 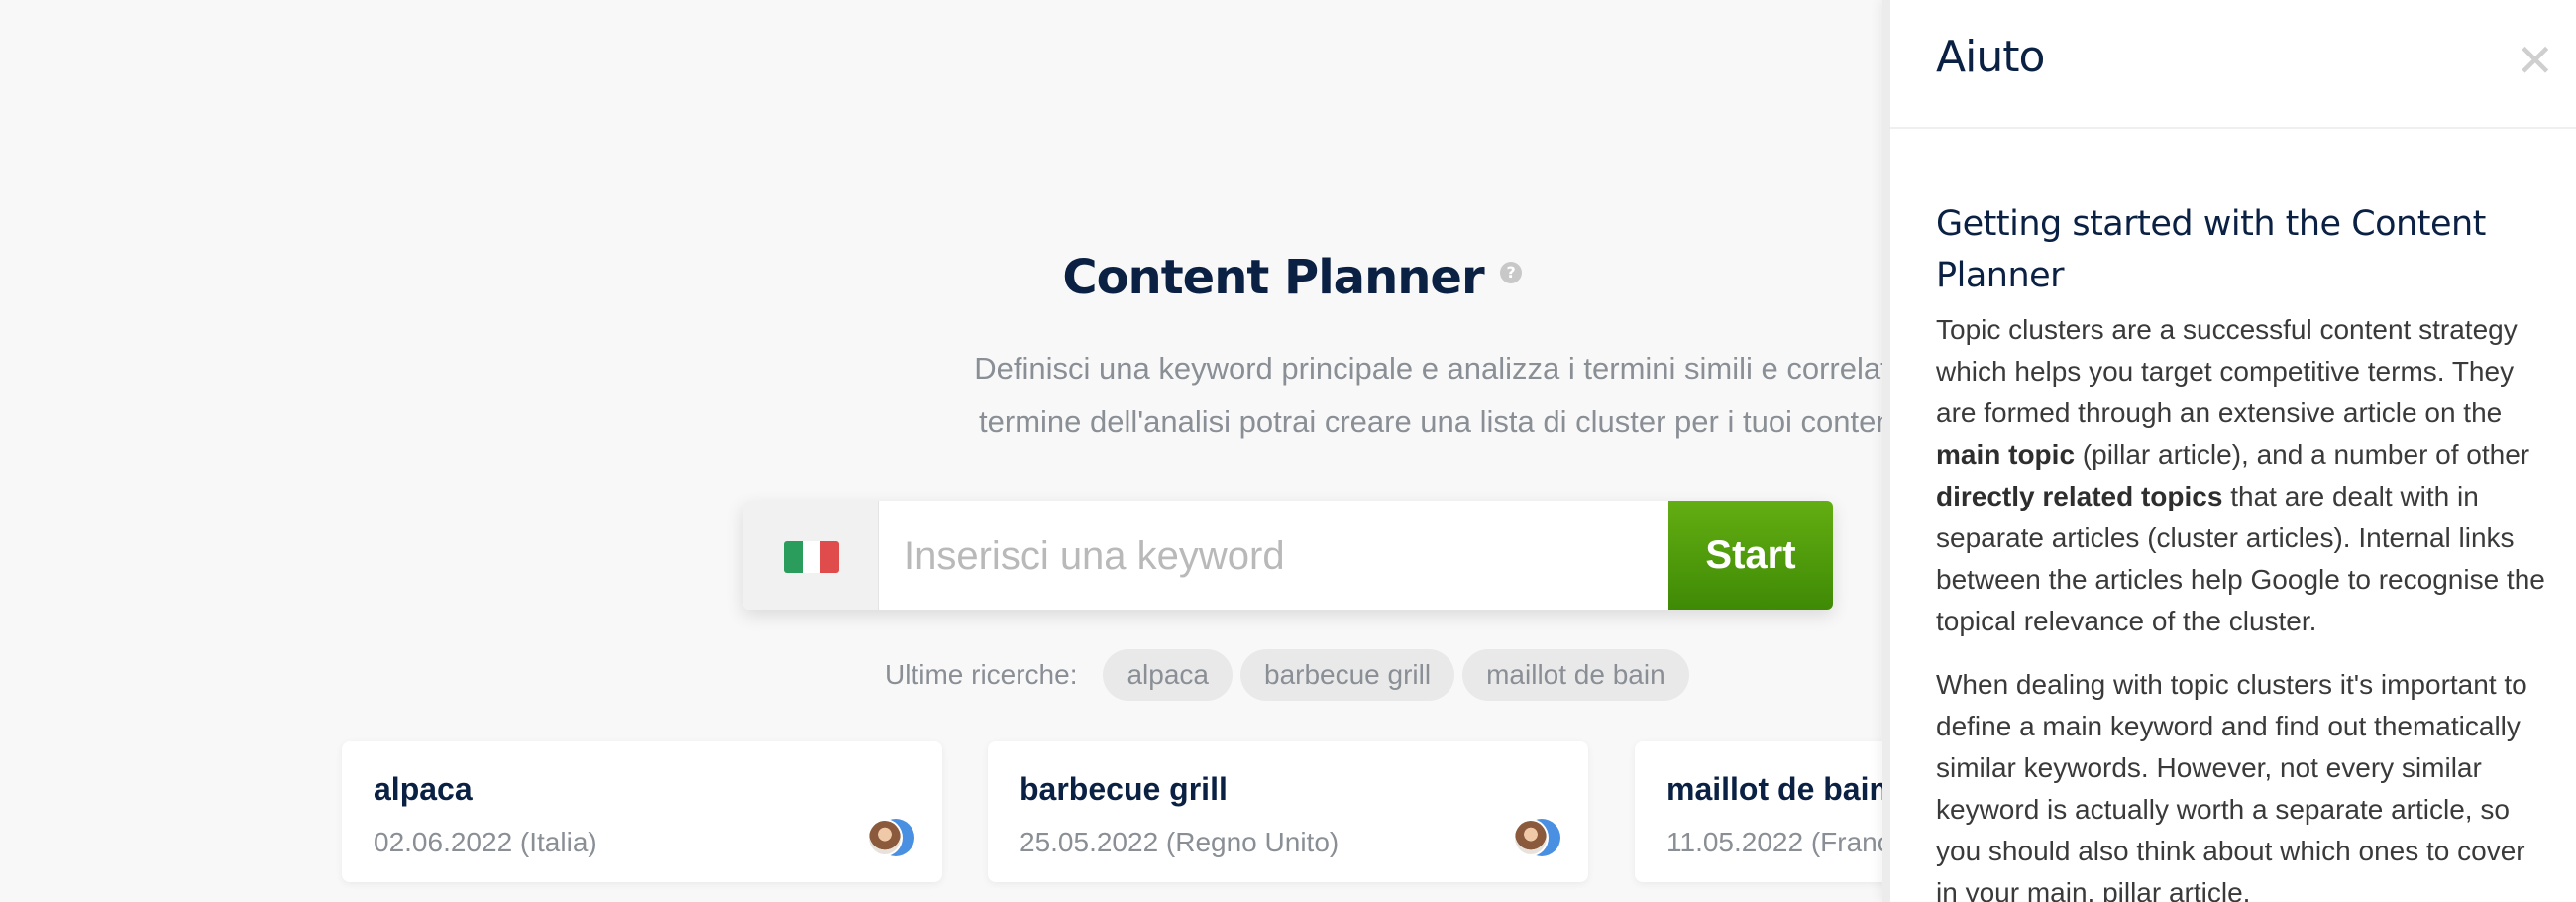 I want to click on keyword-search-bar: Start, so click(x=1288, y=555).